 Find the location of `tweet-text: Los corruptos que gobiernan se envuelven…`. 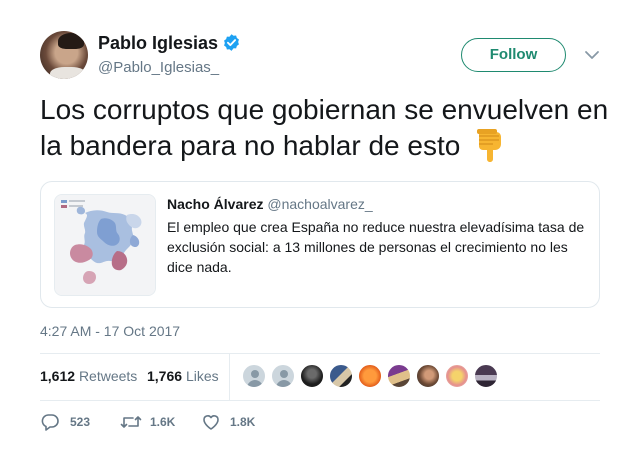

tweet-text: Los corruptos que gobiernan se envuelven… is located at coordinates (324, 127).